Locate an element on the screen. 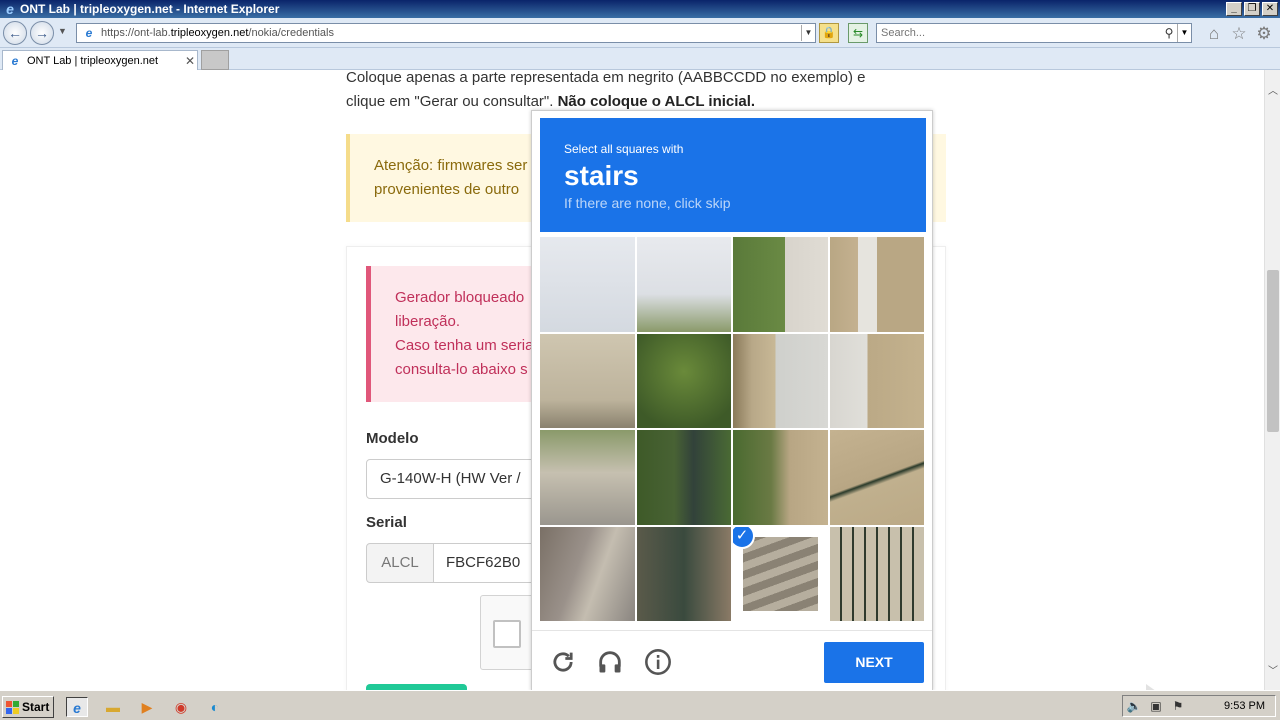 The width and height of the screenshot is (1280, 720). captcha-footer: NEXT is located at coordinates (732, 661).